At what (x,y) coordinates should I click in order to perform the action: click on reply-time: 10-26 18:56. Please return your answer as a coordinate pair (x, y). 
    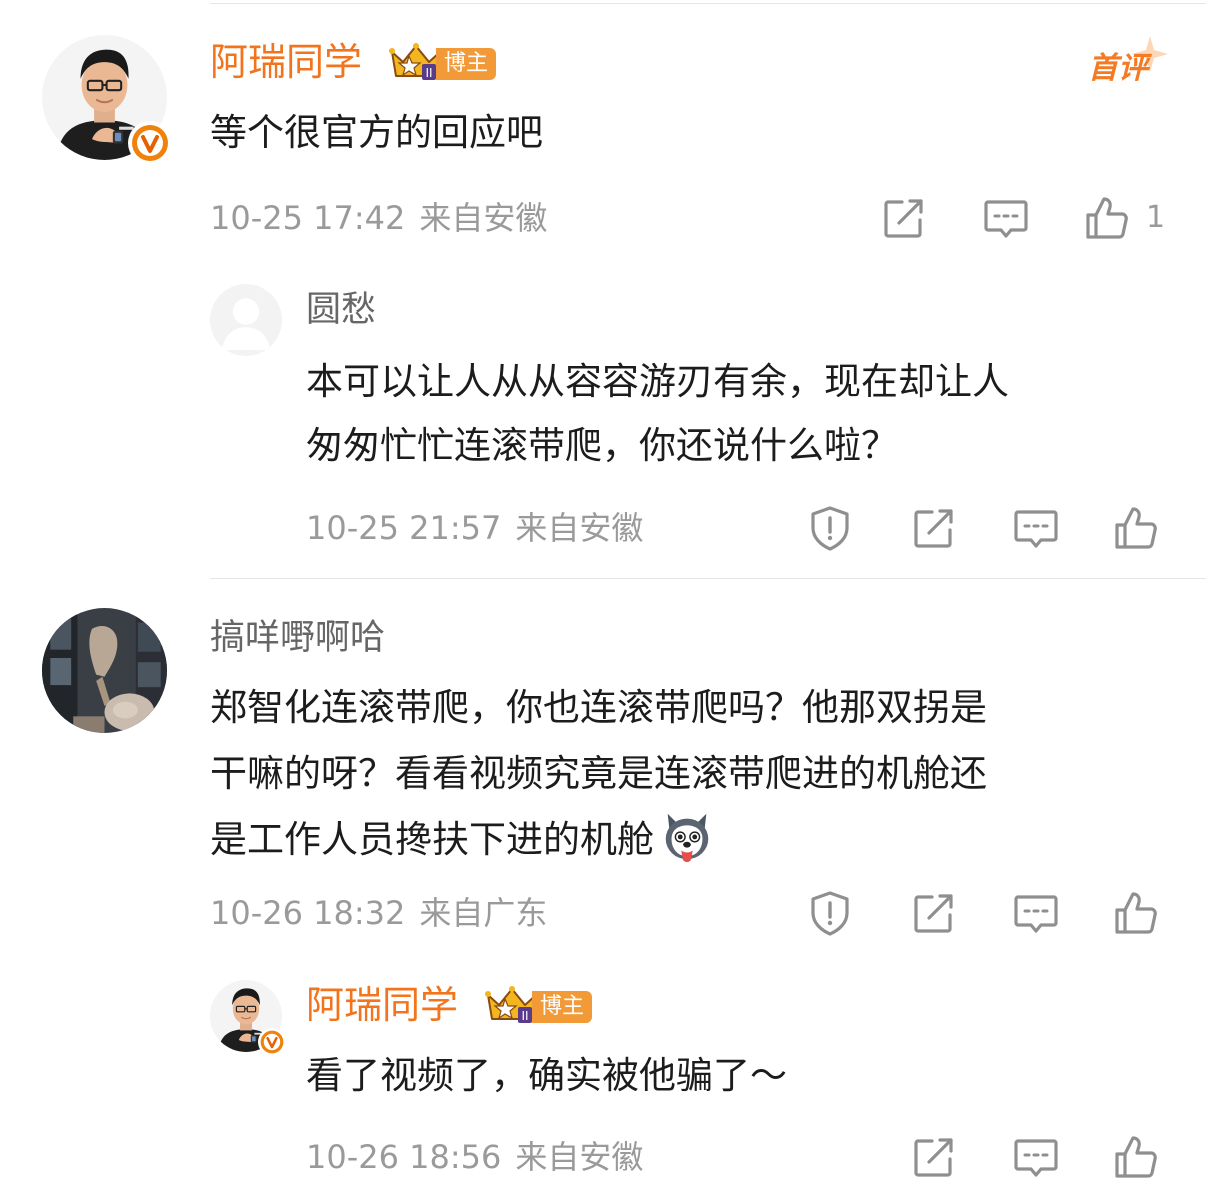
    Looking at the image, I should click on (404, 1157).